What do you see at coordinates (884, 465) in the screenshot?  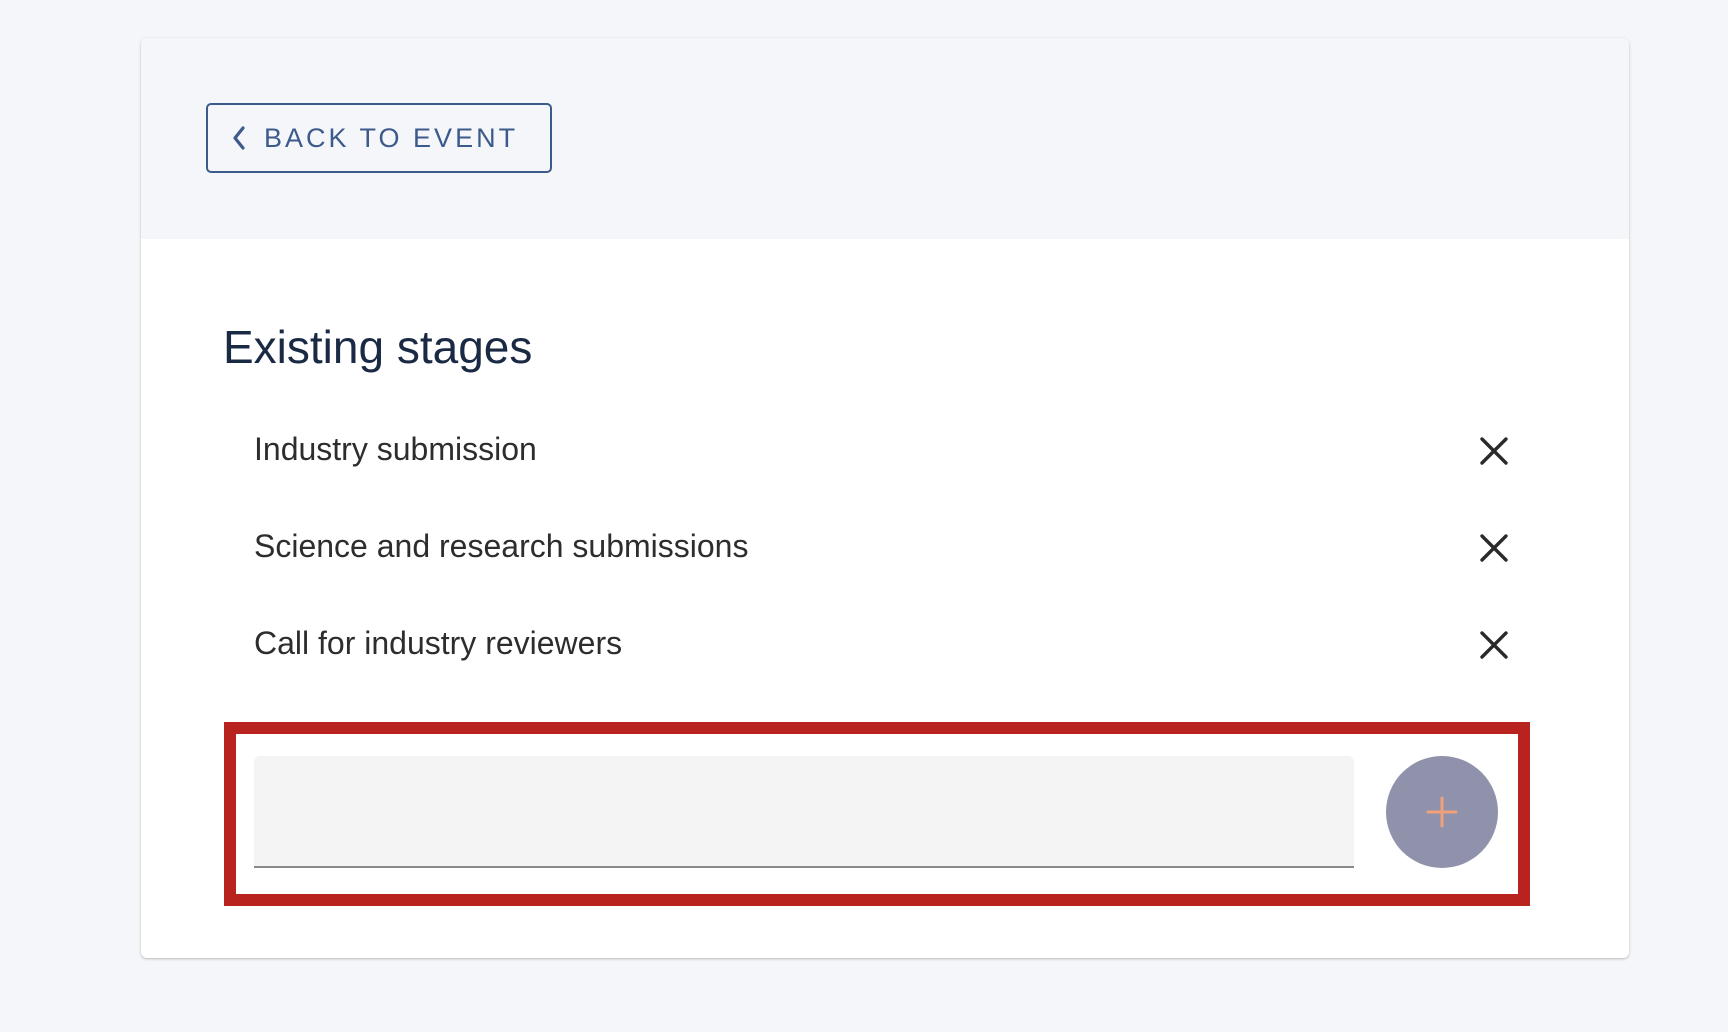 I see `list-item: Industry submission` at bounding box center [884, 465].